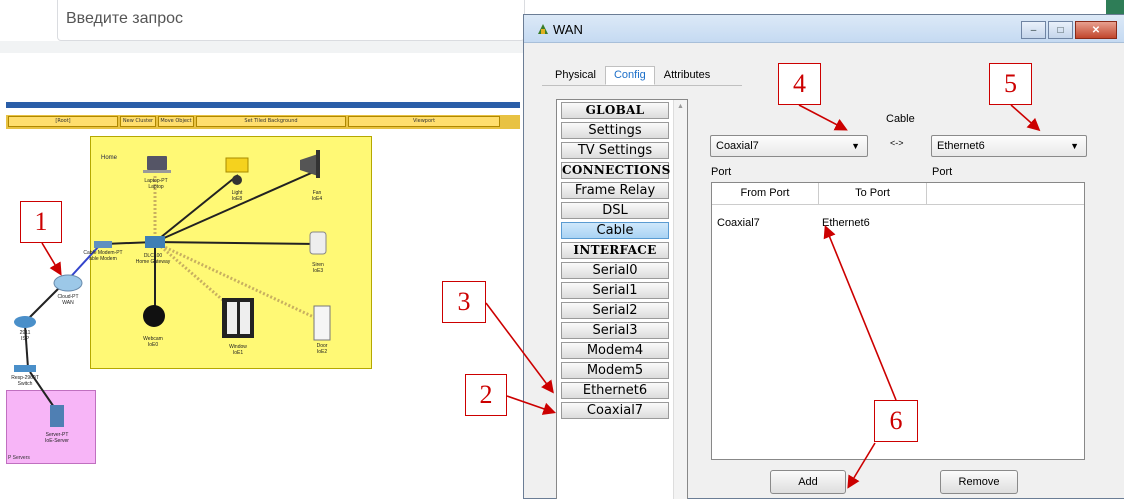 Image resolution: width=1124 pixels, height=499 pixels. I want to click on sidebar-item-serial2: Serial2, so click(615, 310).